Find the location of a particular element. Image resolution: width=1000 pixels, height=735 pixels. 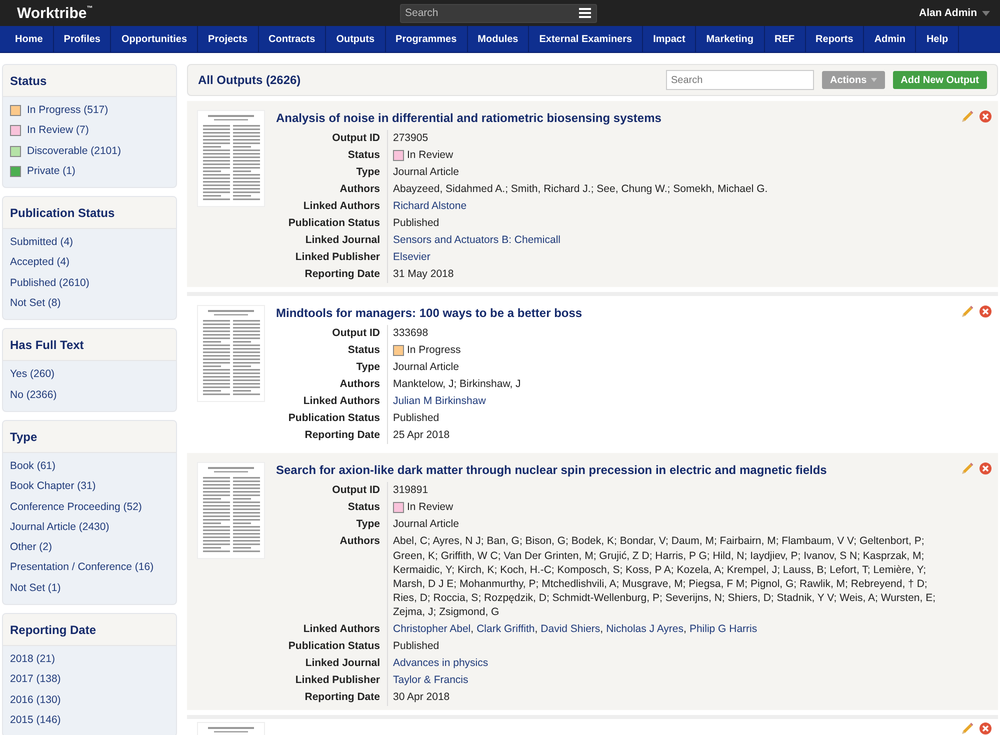

linked-item: Nicholas J Ayres is located at coordinates (645, 629).